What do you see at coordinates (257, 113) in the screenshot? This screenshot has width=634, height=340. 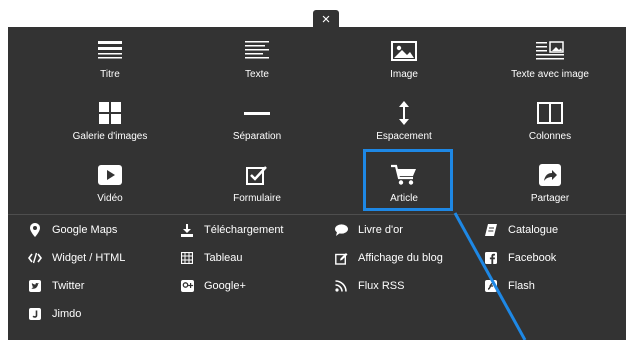 I see `divider-icon` at bounding box center [257, 113].